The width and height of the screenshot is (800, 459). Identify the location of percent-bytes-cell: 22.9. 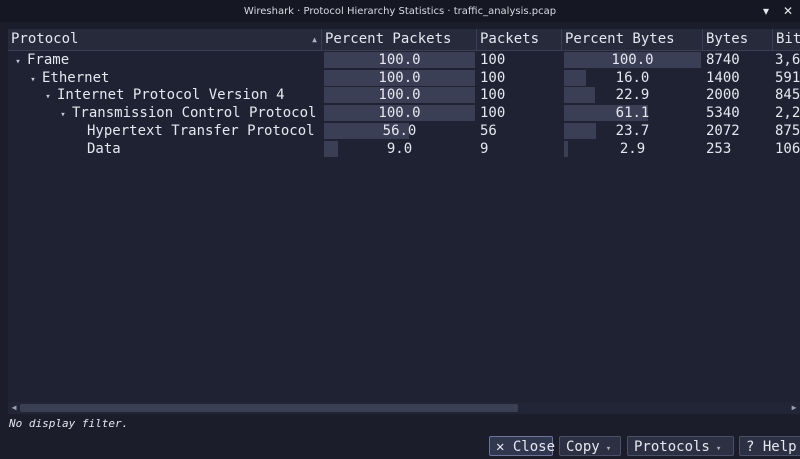
(632, 95).